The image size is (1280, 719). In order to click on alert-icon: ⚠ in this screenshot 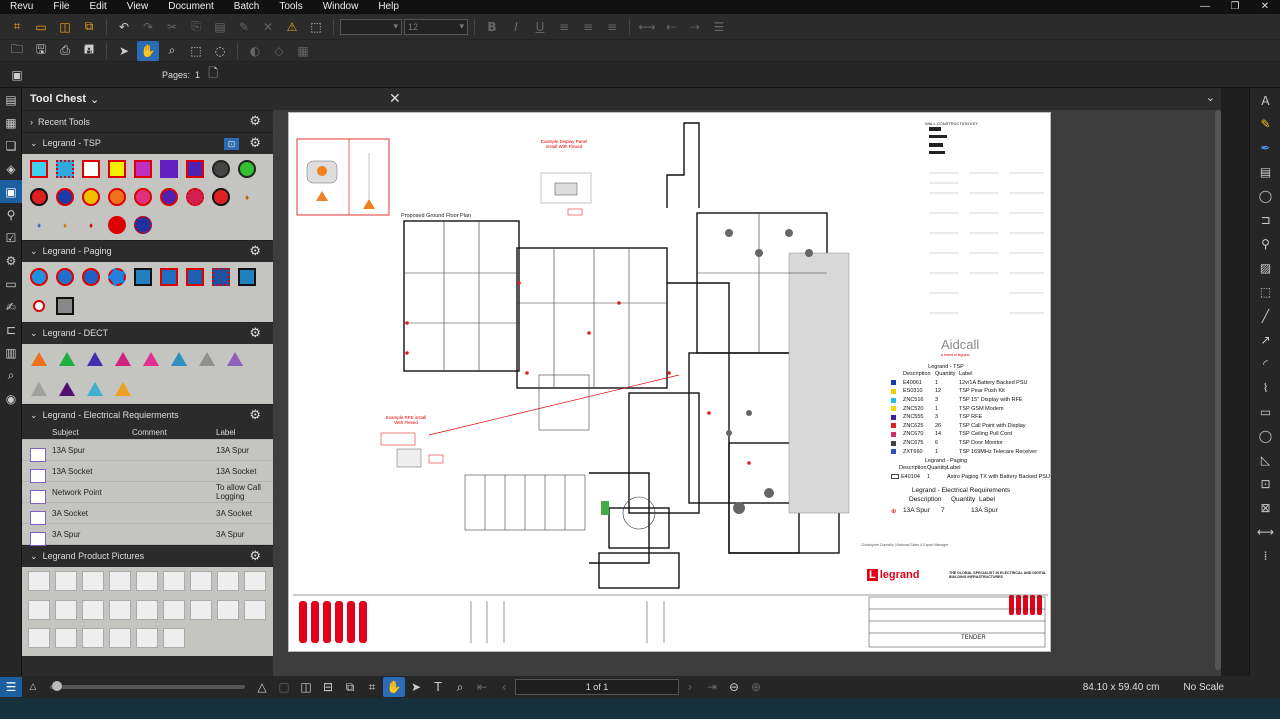, I will do `click(292, 27)`.